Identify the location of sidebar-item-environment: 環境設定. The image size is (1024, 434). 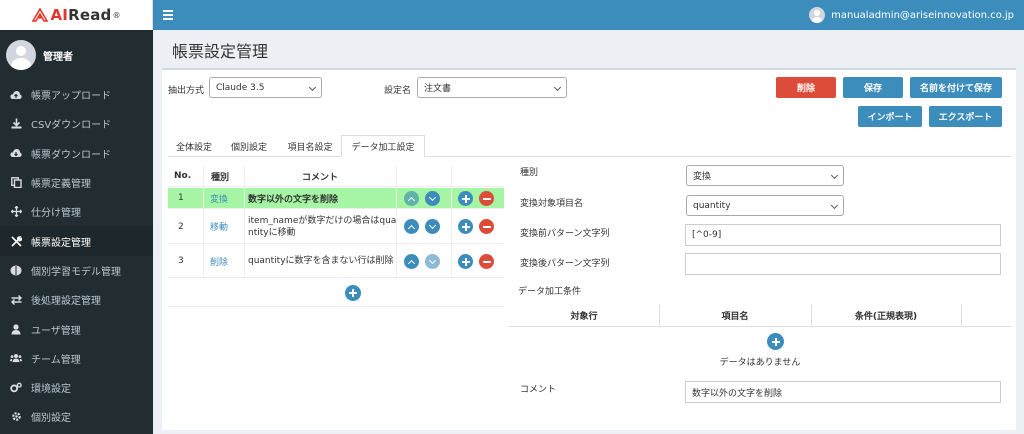
(76, 387).